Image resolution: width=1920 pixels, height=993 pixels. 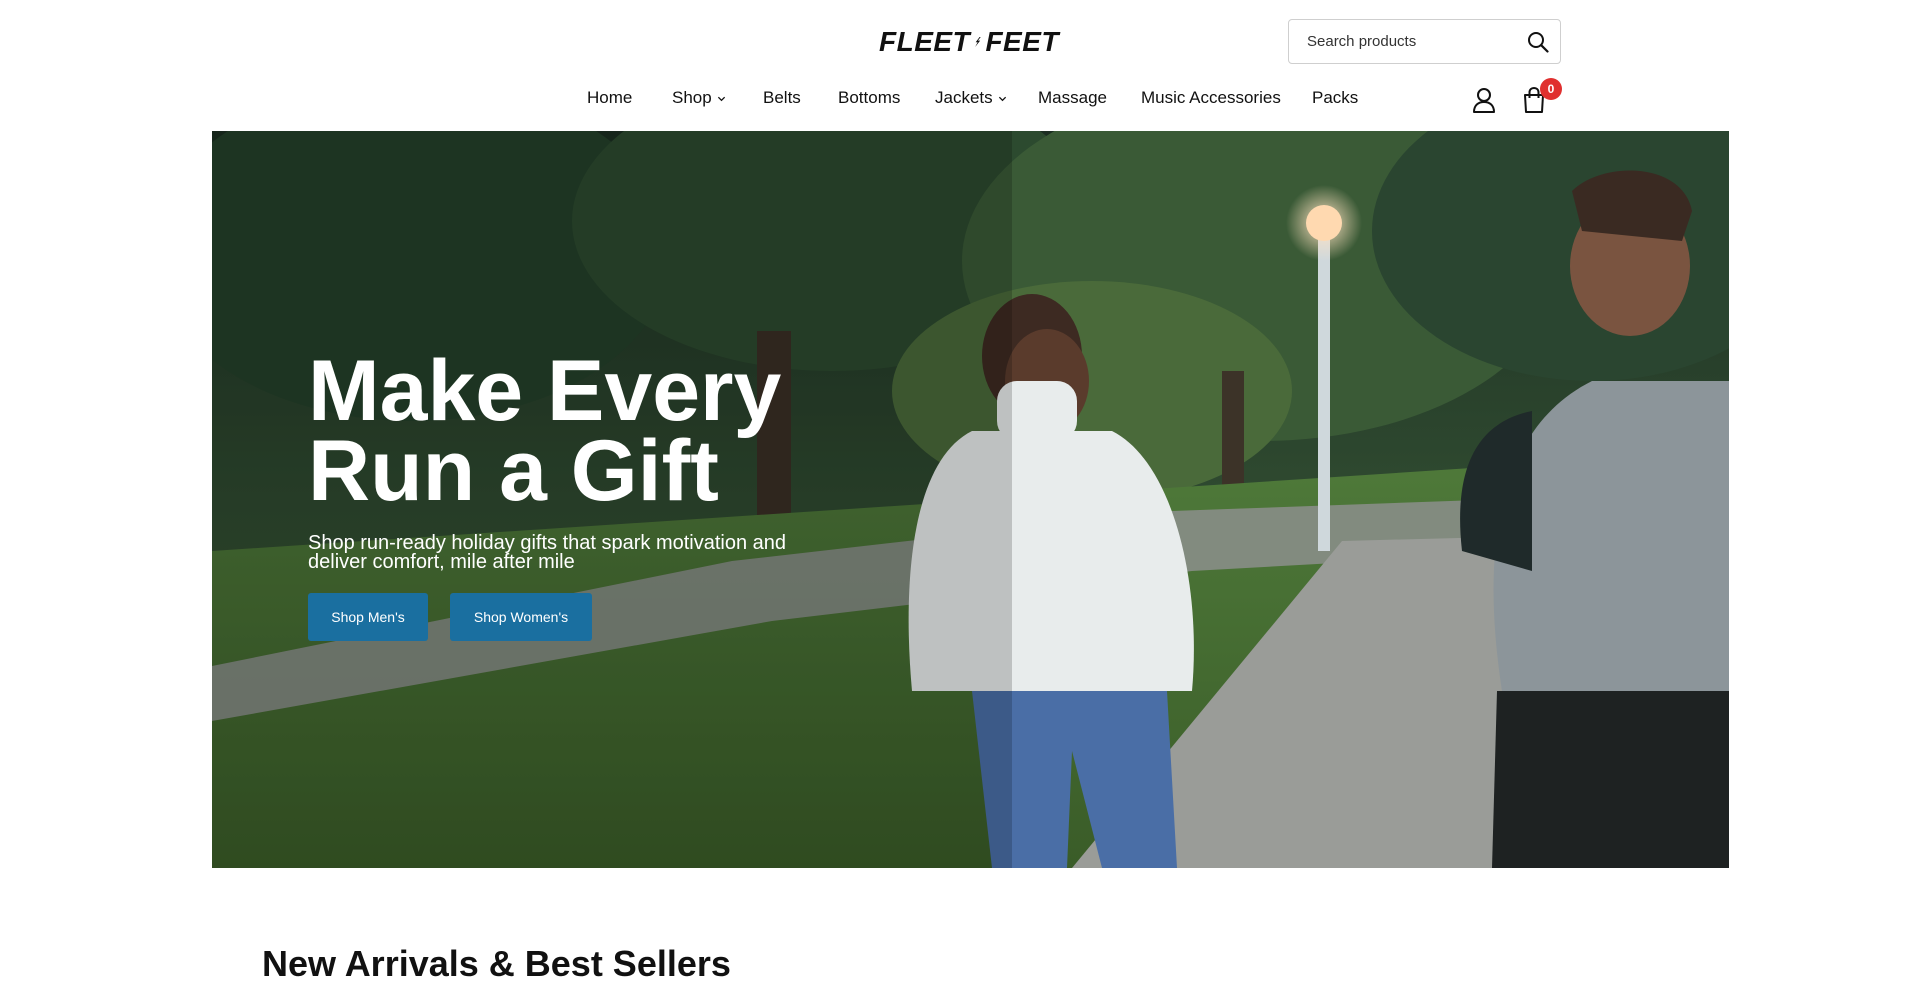 I want to click on logo-word-left: FLEET, so click(x=925, y=41).